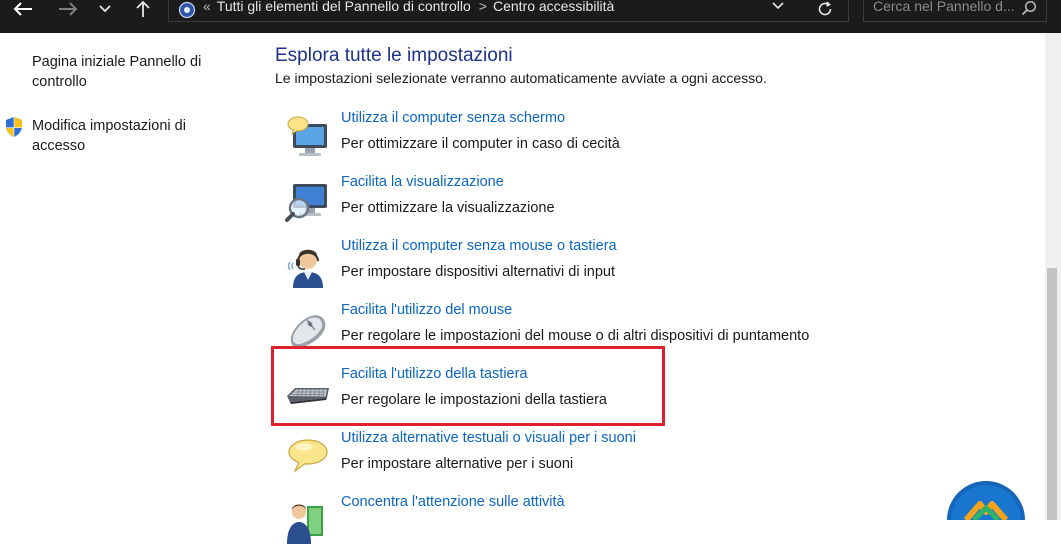  I want to click on control-panel-home-link: Pagina iniziale Pannello di controllo, so click(127, 72).